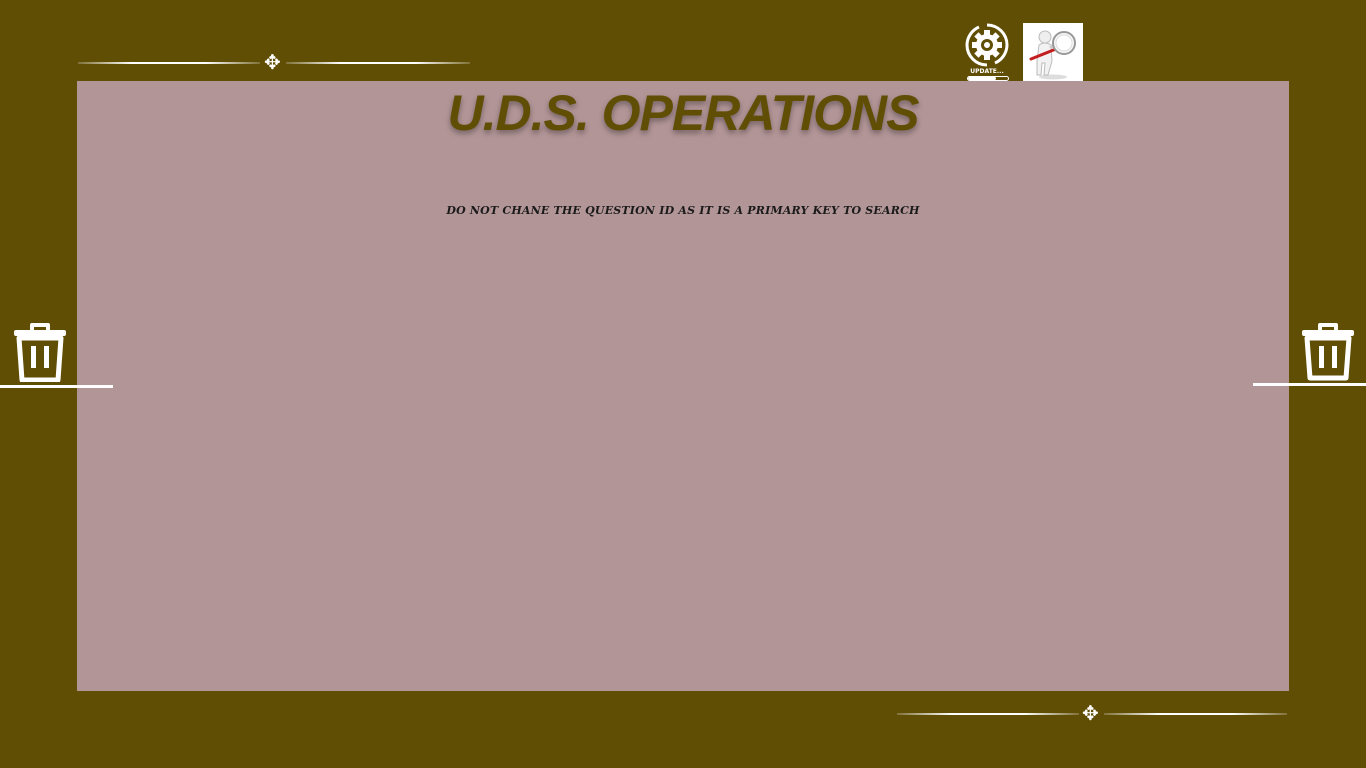 This screenshot has height=768, width=1366. Describe the element at coordinates (987, 45) in the screenshot. I see `gear-update-icon` at that location.